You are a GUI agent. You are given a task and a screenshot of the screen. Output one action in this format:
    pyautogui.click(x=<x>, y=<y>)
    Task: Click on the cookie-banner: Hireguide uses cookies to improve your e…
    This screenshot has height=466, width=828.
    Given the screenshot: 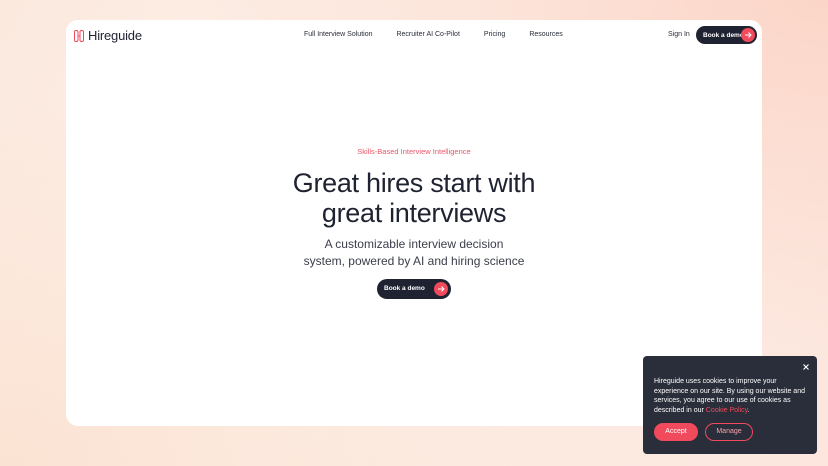 What is the action you would take?
    pyautogui.click(x=730, y=405)
    